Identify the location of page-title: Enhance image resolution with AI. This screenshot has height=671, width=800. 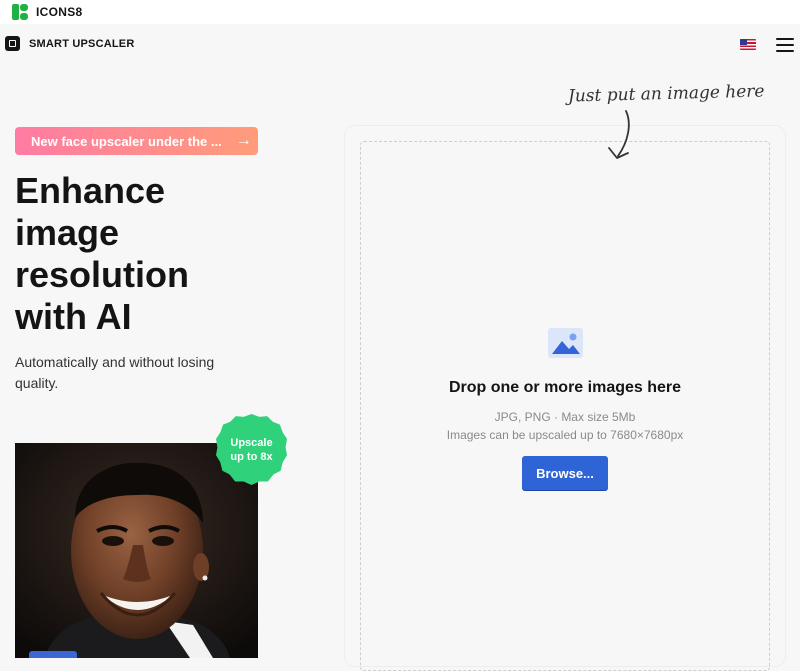
(165, 254).